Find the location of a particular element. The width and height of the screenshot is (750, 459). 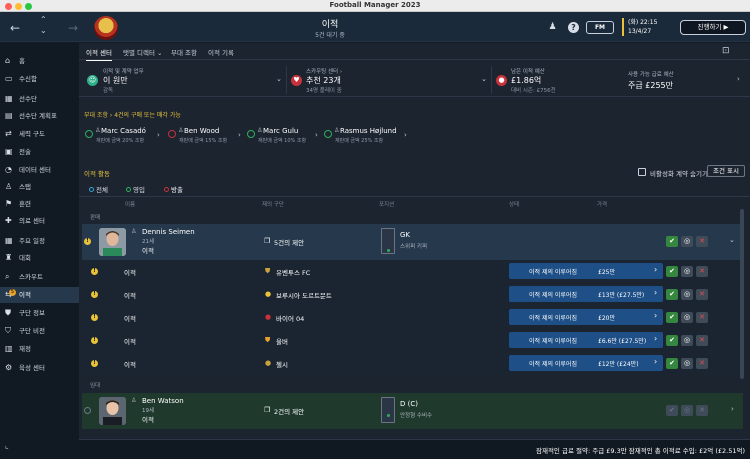

tab-transfer-centre: 이적 센터 is located at coordinates (99, 54).